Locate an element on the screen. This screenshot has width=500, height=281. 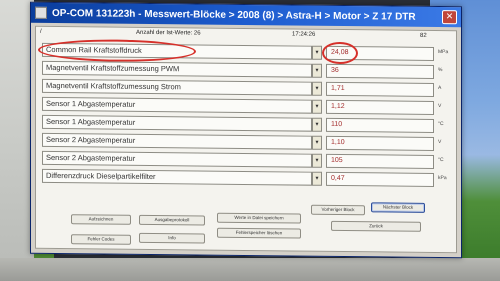
parameter-unit: A is located at coordinates (440, 88).